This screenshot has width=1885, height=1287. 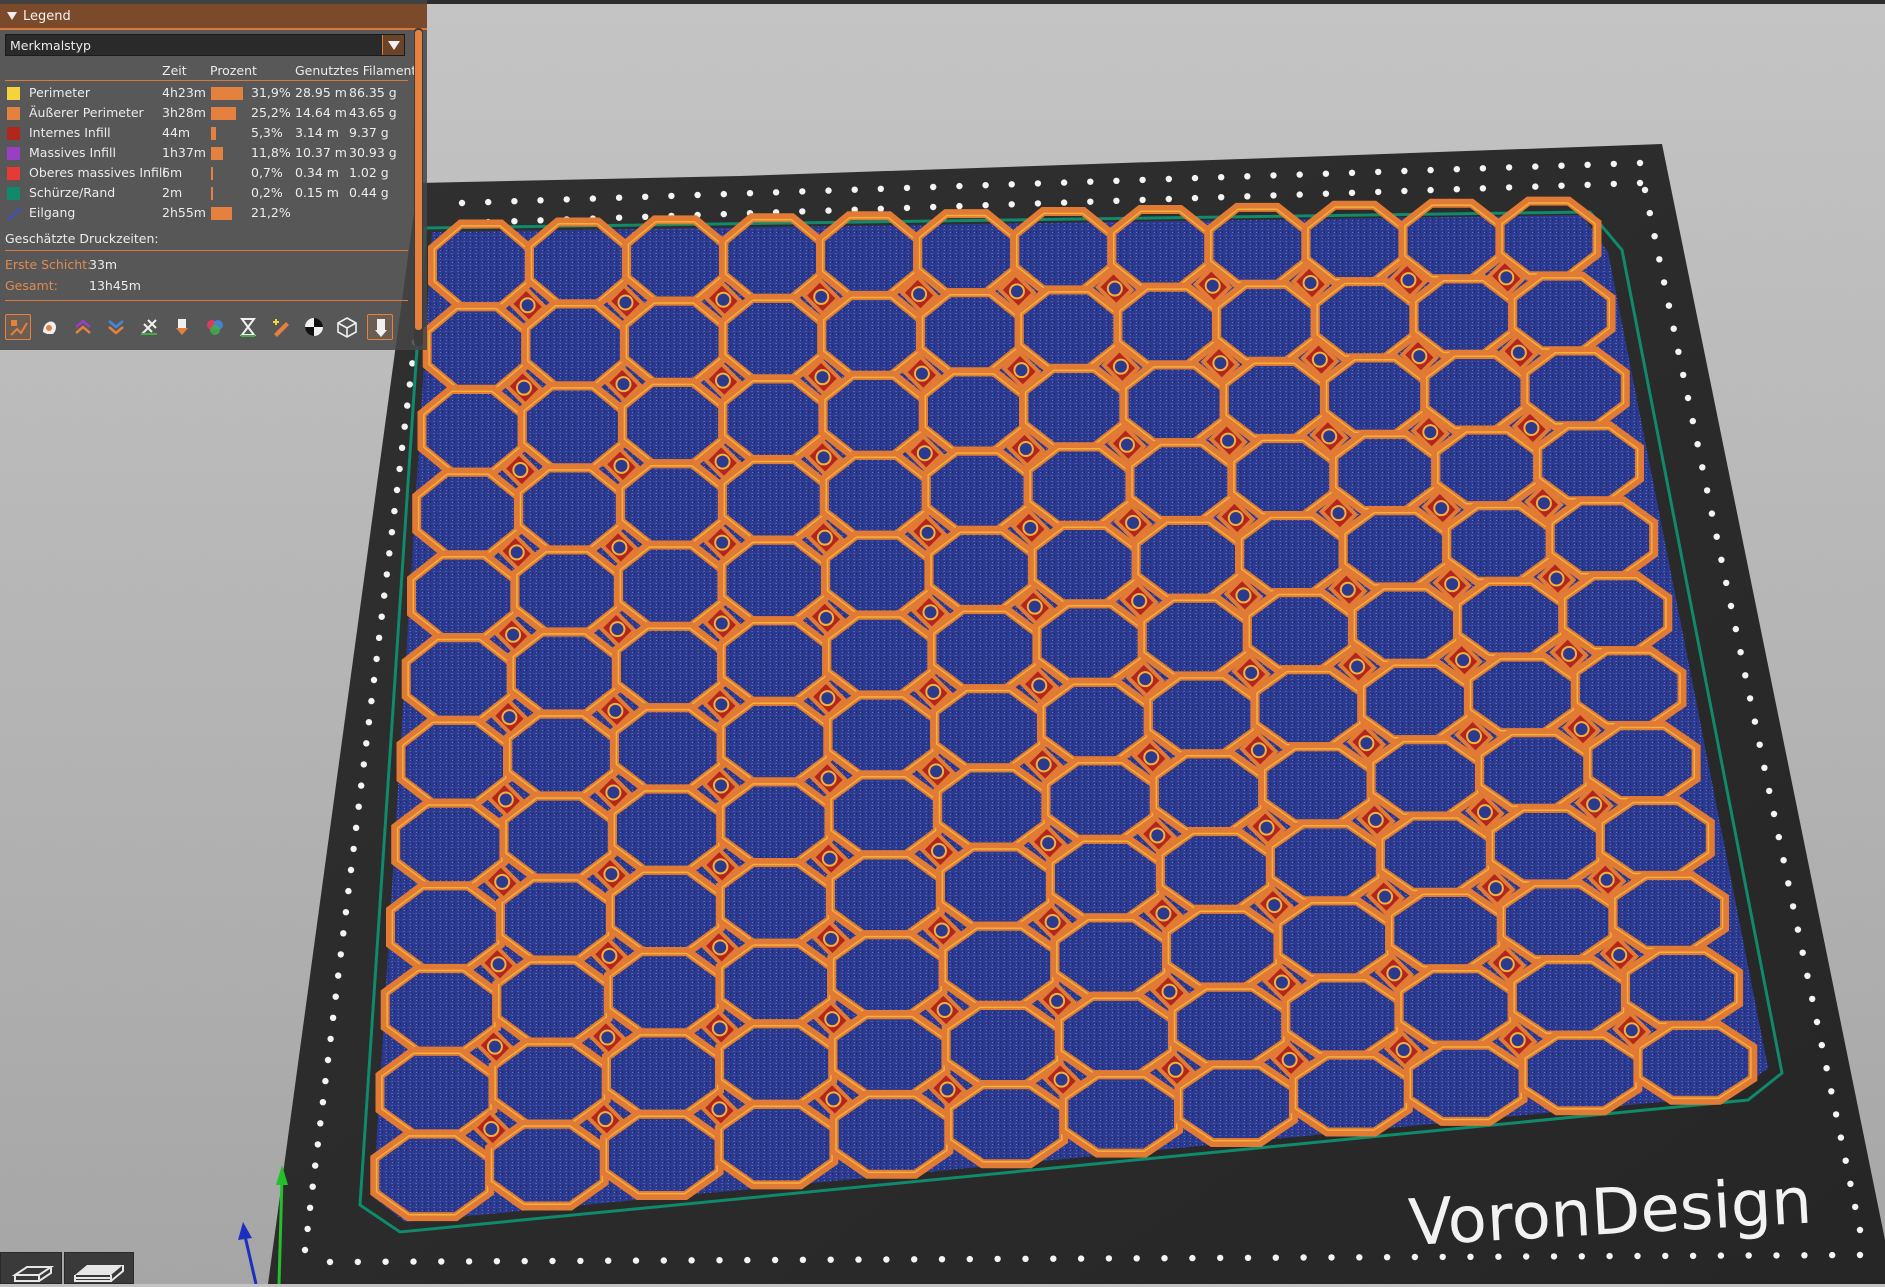 What do you see at coordinates (83, 327) in the screenshot?
I see `retractions-icon` at bounding box center [83, 327].